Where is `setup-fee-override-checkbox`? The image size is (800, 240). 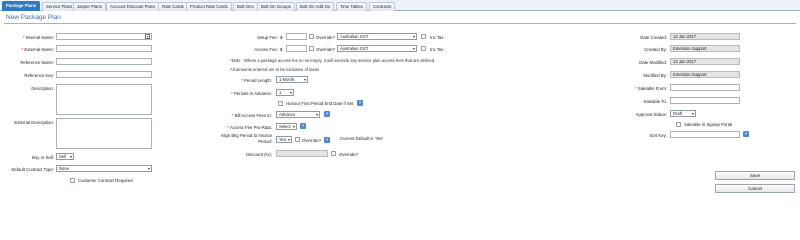
setup-fee-override-checkbox is located at coordinates (311, 36).